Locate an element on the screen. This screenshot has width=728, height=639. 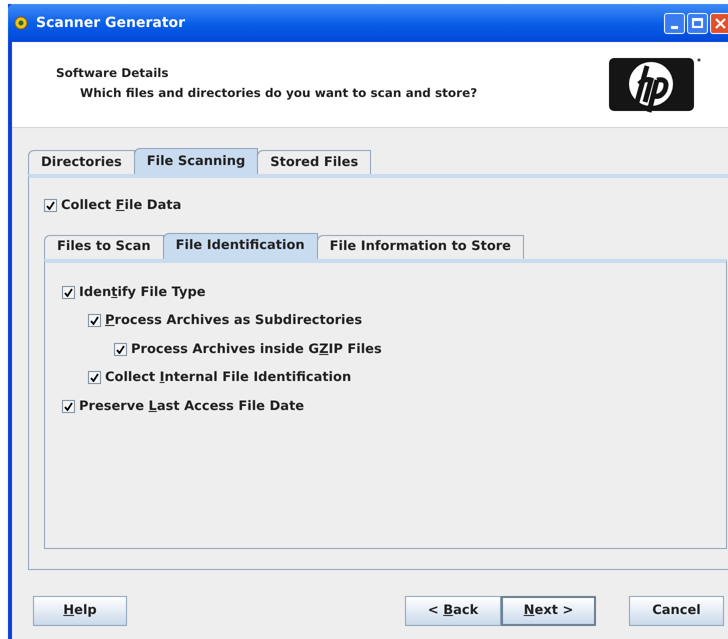
tab: Stored Files is located at coordinates (314, 162).